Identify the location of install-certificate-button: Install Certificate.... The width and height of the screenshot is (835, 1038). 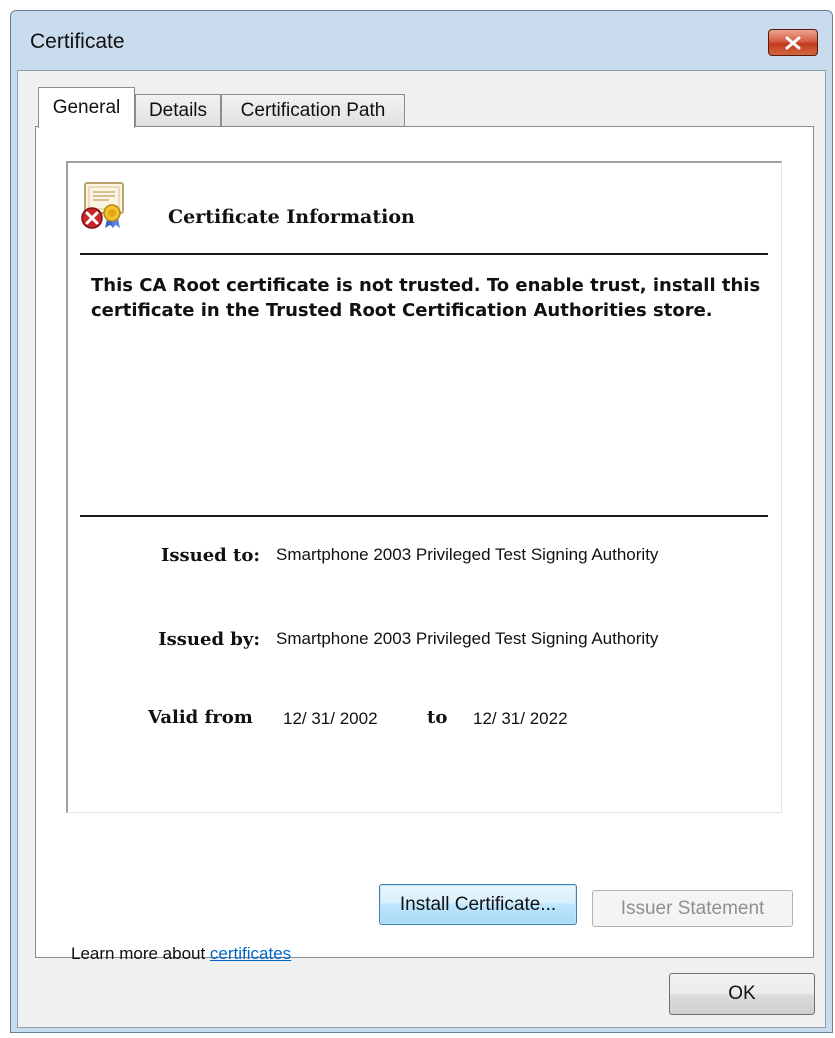
(478, 904).